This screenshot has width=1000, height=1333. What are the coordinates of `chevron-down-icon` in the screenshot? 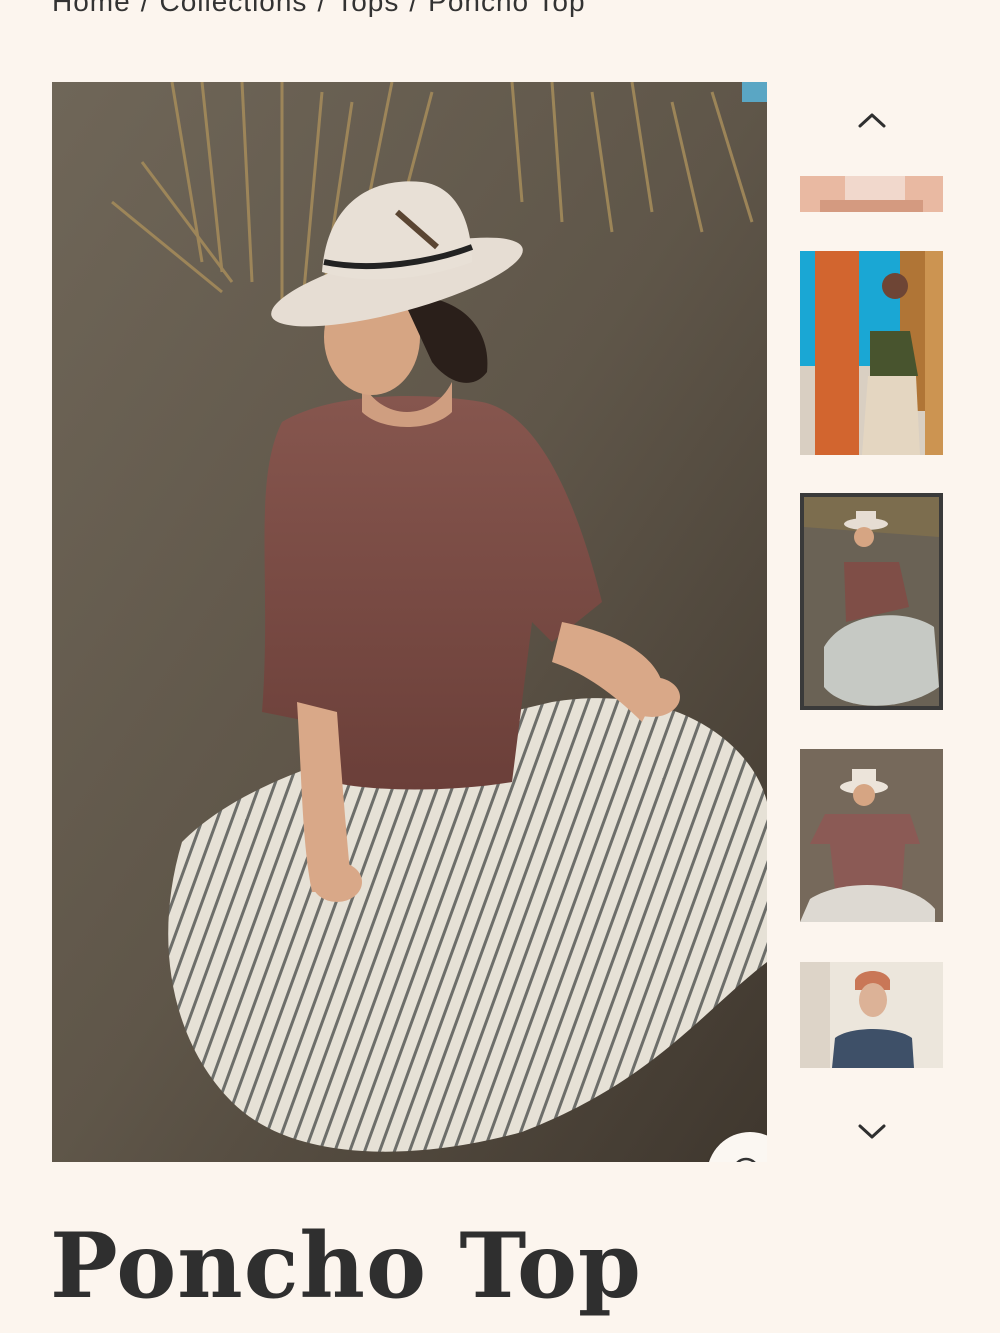 It's located at (872, 1131).